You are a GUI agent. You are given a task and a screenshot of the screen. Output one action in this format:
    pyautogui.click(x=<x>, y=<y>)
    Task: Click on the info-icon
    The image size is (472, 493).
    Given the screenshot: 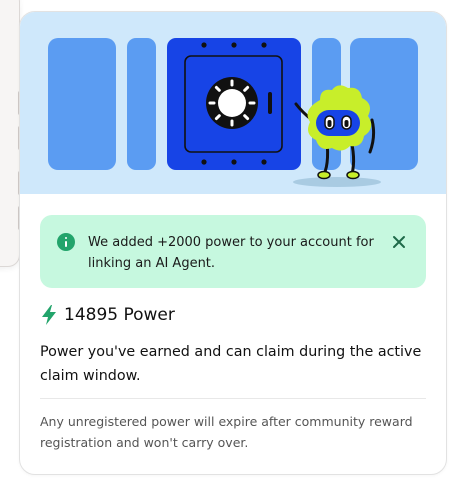 What is the action you would take?
    pyautogui.click(x=66, y=242)
    